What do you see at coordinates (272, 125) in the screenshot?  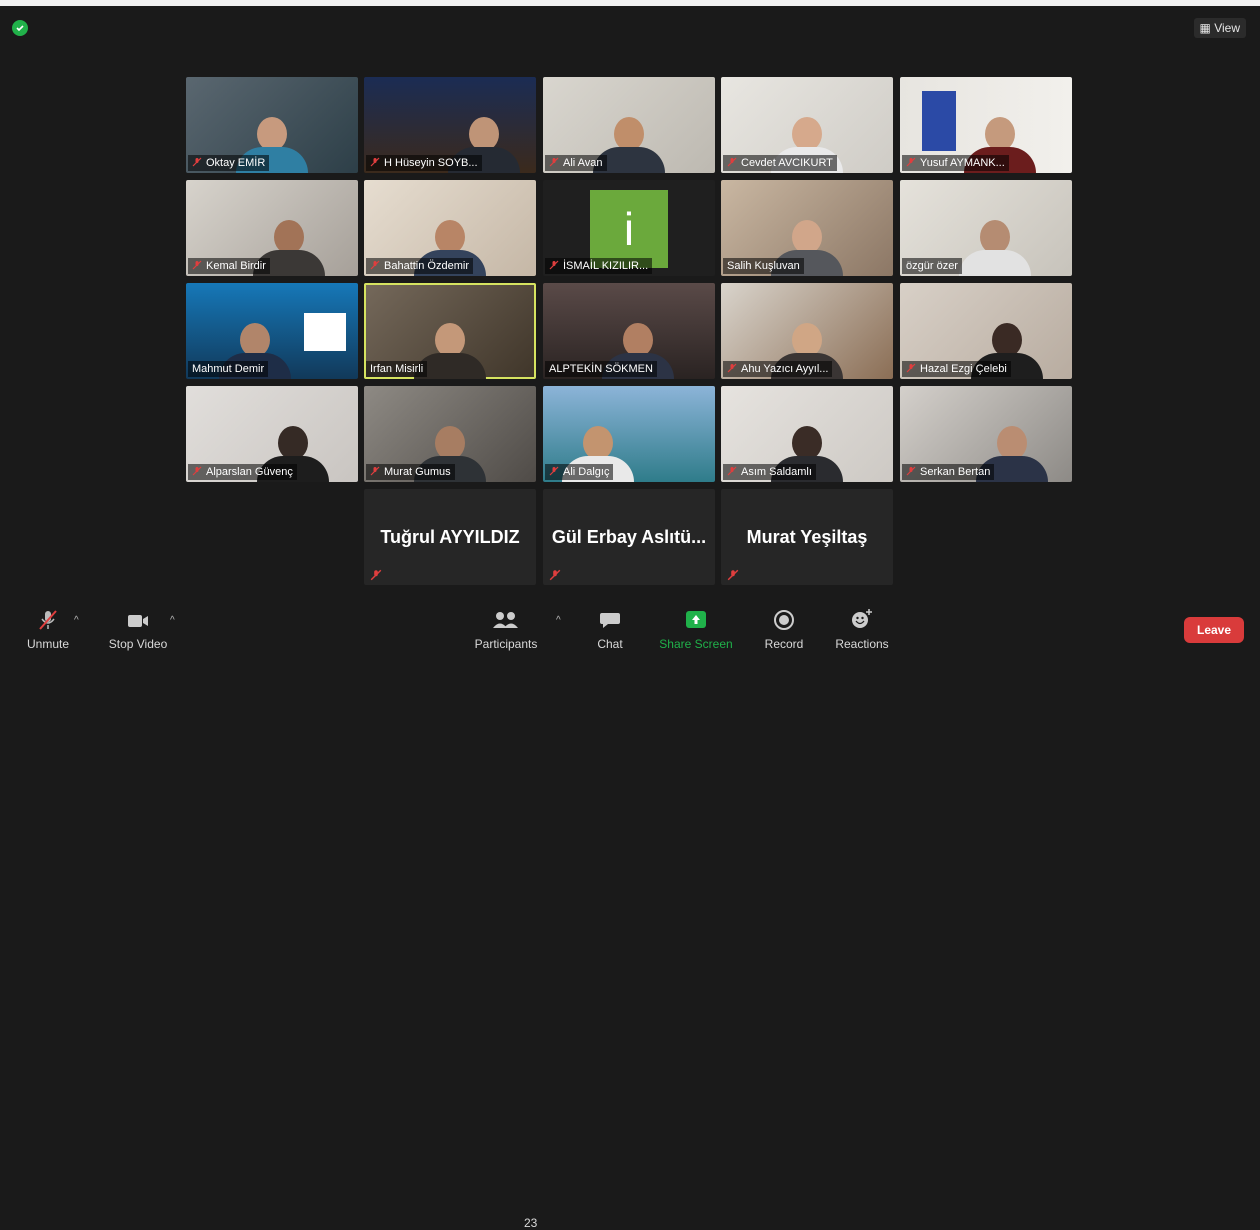 I see `participant-tile: Oktay EMİR` at bounding box center [272, 125].